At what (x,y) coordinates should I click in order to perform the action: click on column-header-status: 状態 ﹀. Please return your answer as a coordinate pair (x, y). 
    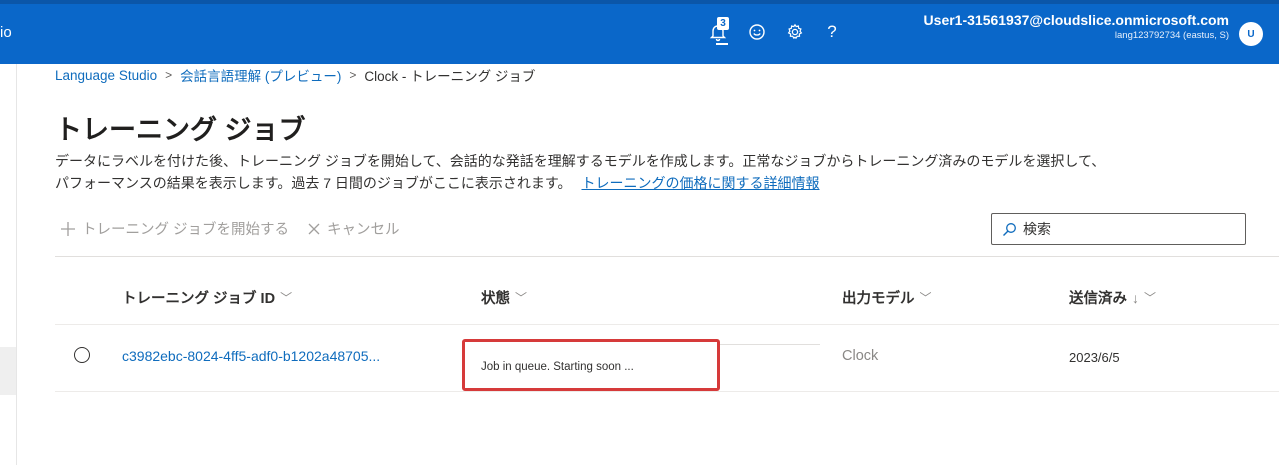
    Looking at the image, I should click on (504, 297).